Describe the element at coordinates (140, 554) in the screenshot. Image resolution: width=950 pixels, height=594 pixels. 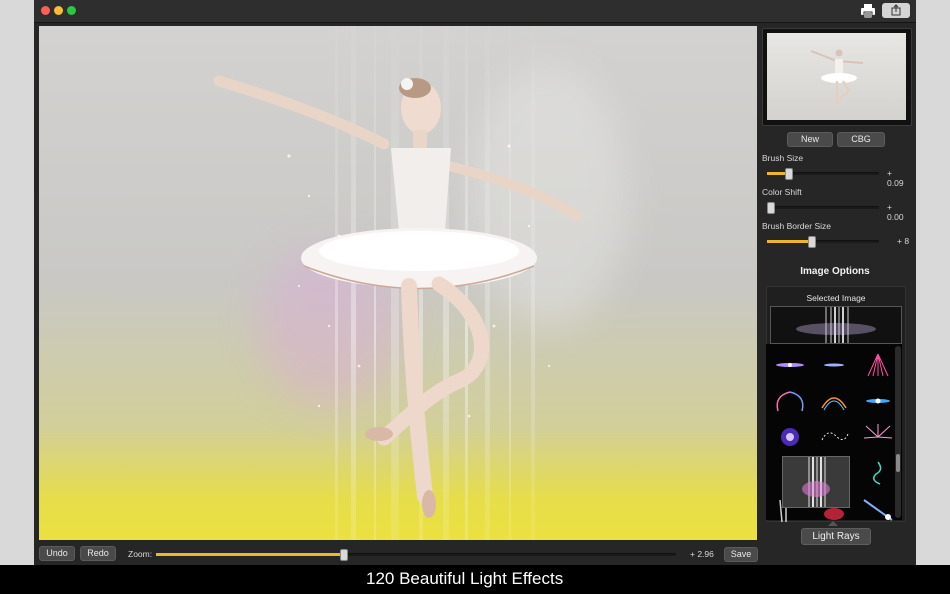
I see `zoom-label: Zoom:` at that location.